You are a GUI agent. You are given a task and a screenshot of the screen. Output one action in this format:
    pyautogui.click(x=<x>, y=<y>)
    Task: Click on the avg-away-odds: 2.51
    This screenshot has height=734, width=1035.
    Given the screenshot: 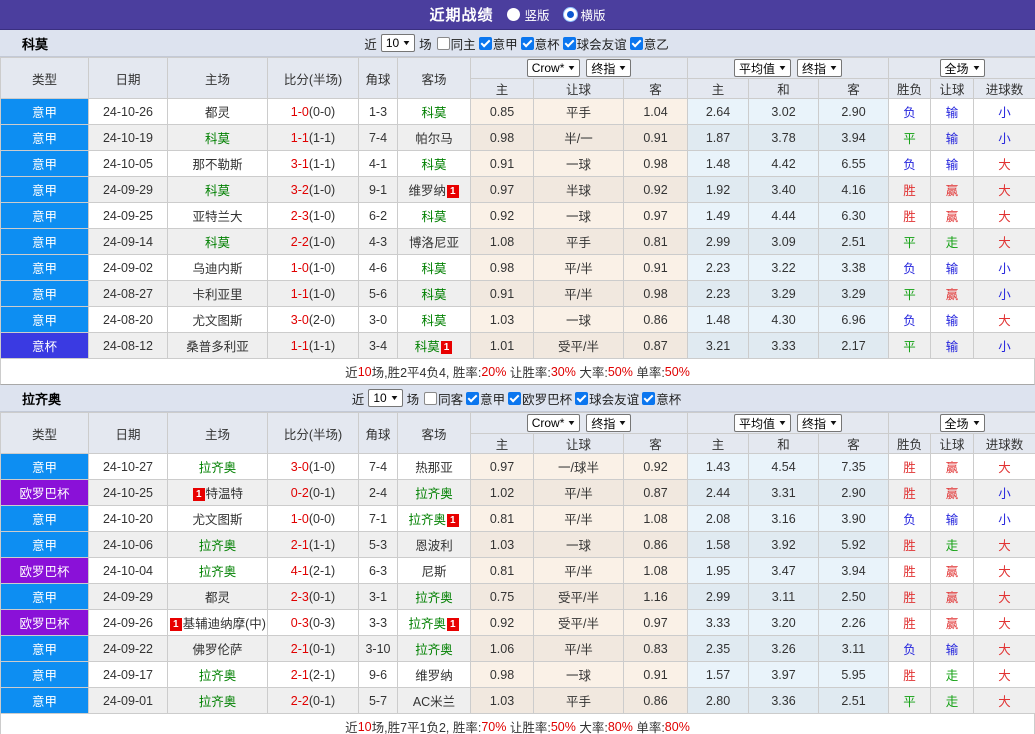 What is the action you would take?
    pyautogui.click(x=853, y=700)
    